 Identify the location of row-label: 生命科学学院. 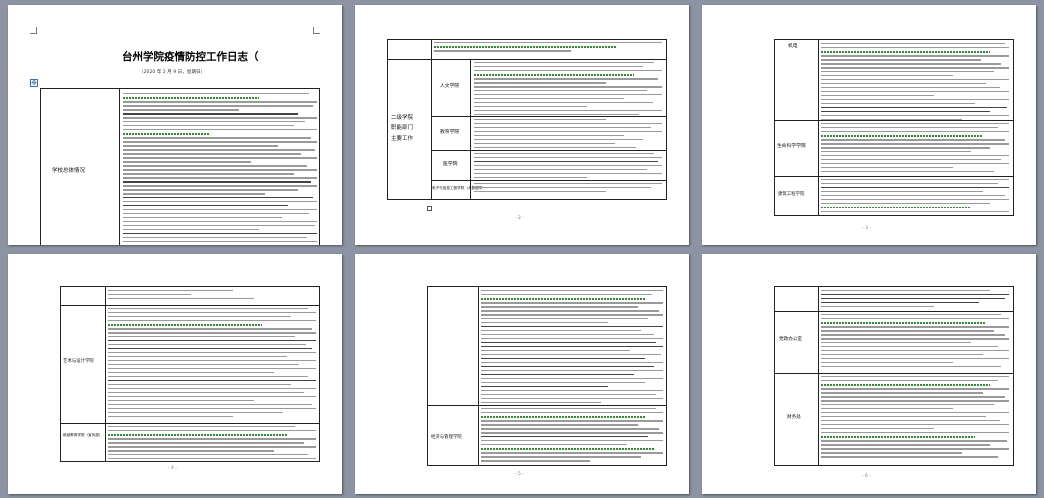
(791, 146).